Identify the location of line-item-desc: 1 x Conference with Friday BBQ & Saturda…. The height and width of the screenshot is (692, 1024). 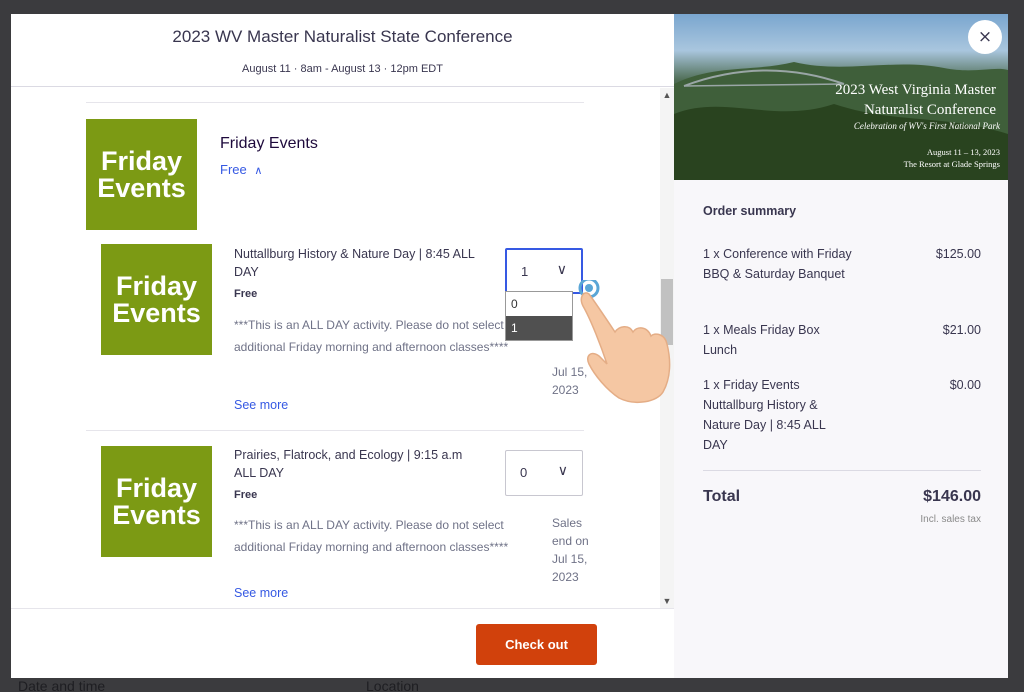
(777, 264).